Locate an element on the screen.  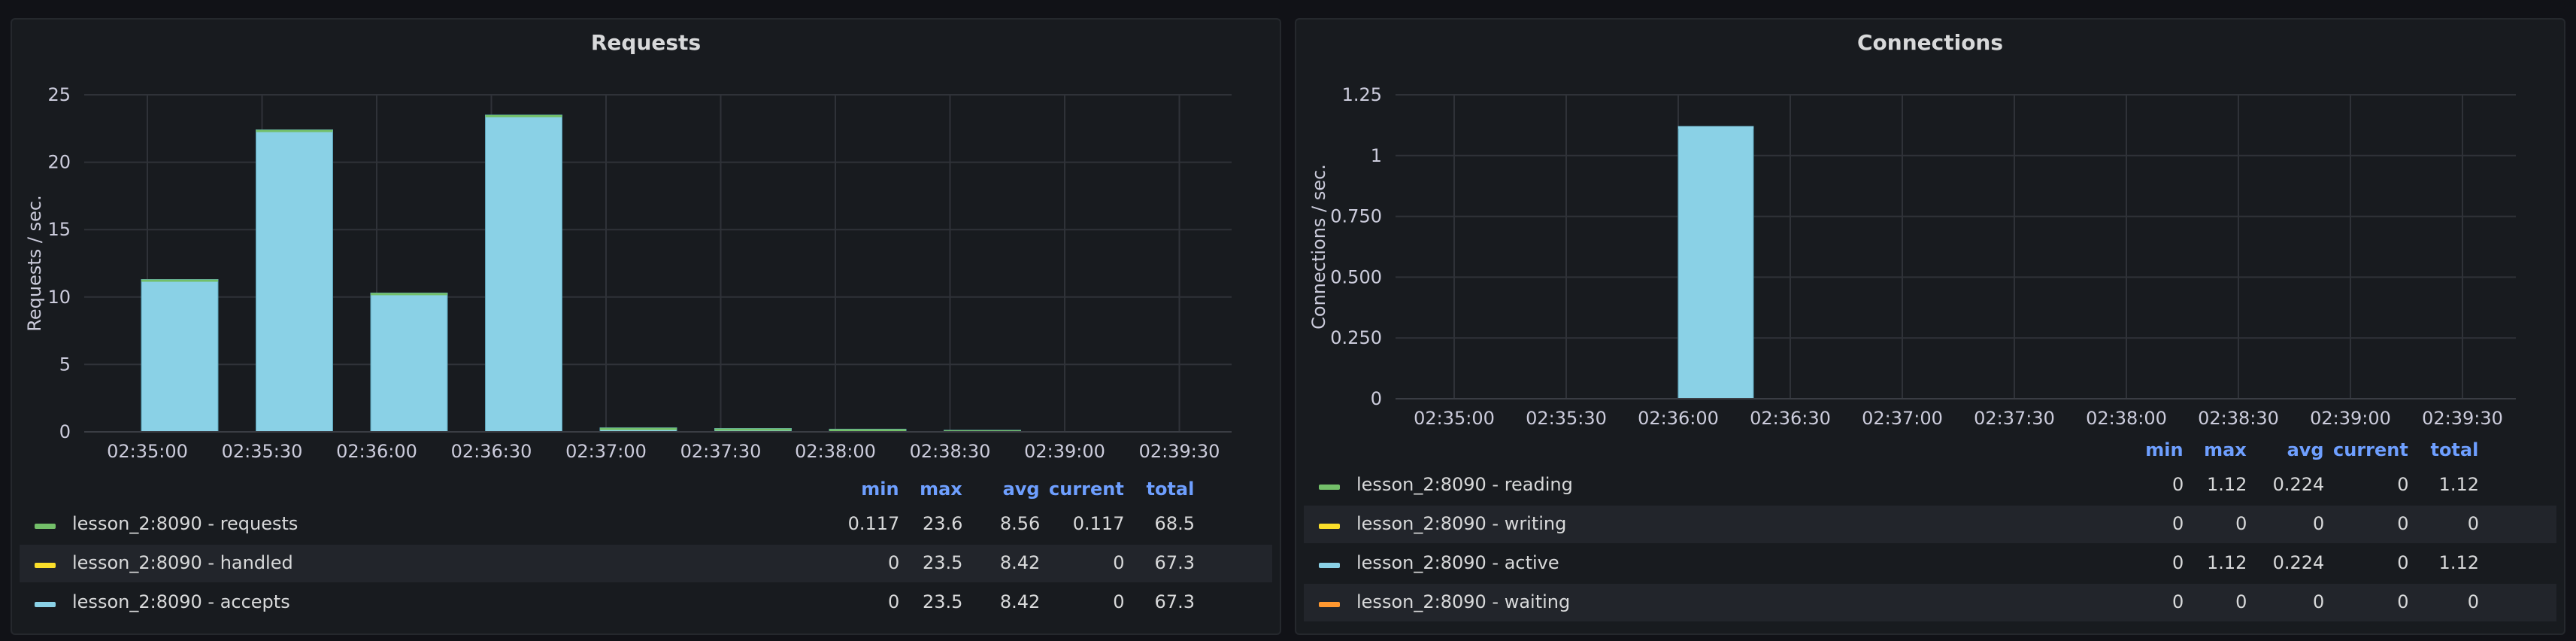
y-tick-label: 15 is located at coordinates (59, 230).